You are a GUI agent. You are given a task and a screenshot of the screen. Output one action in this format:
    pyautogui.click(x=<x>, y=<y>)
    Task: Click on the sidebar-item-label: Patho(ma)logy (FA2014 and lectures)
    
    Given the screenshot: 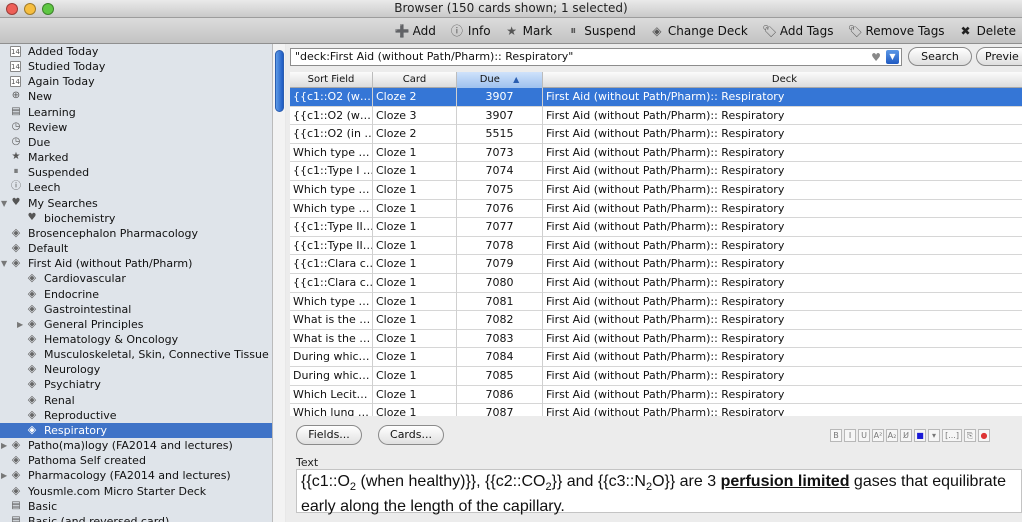 What is the action you would take?
    pyautogui.click(x=130, y=446)
    